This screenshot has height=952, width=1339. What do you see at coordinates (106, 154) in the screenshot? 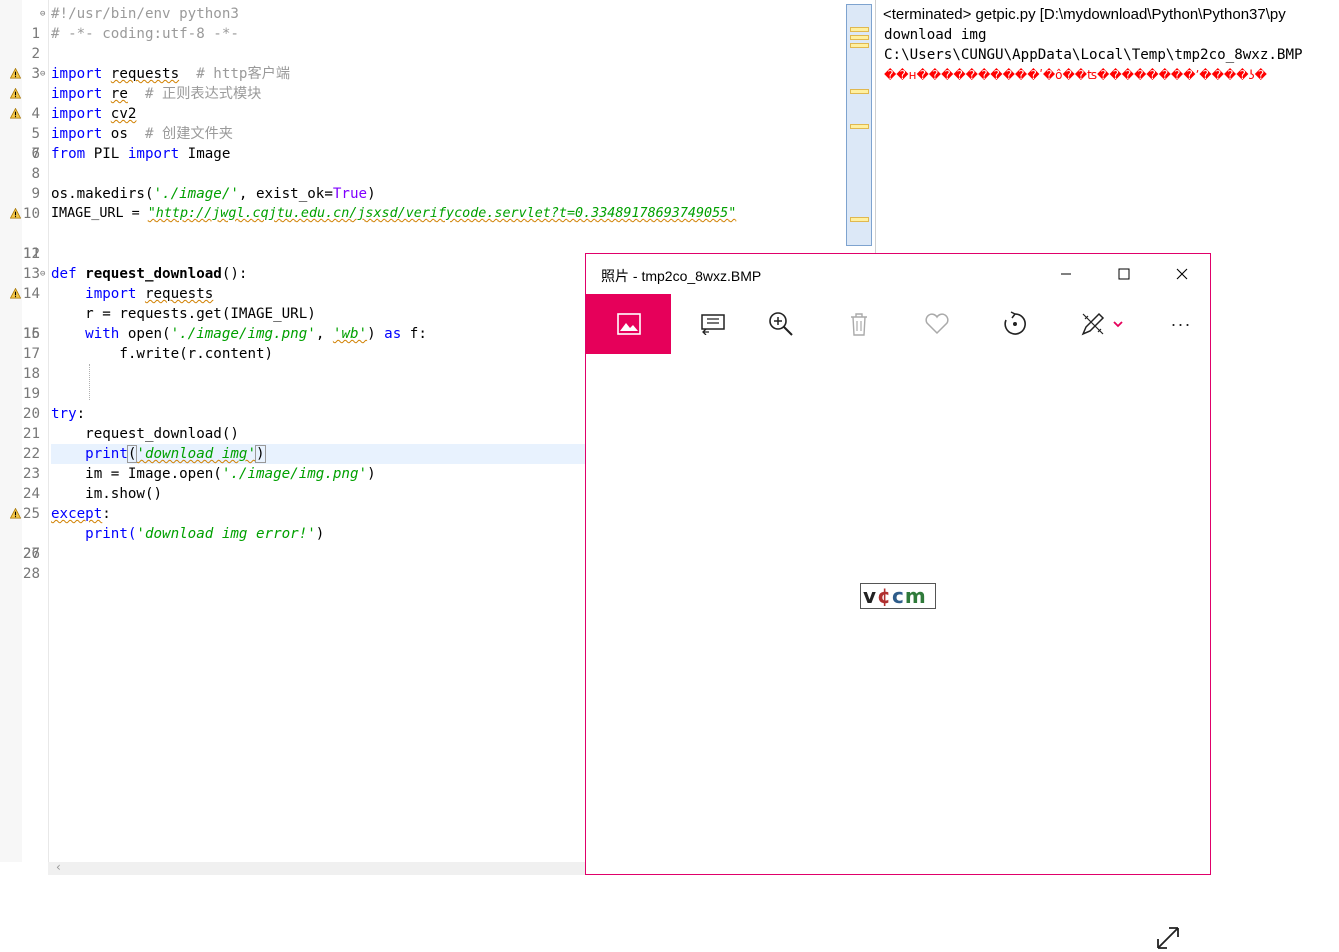
I see `code-text: PIL` at bounding box center [106, 154].